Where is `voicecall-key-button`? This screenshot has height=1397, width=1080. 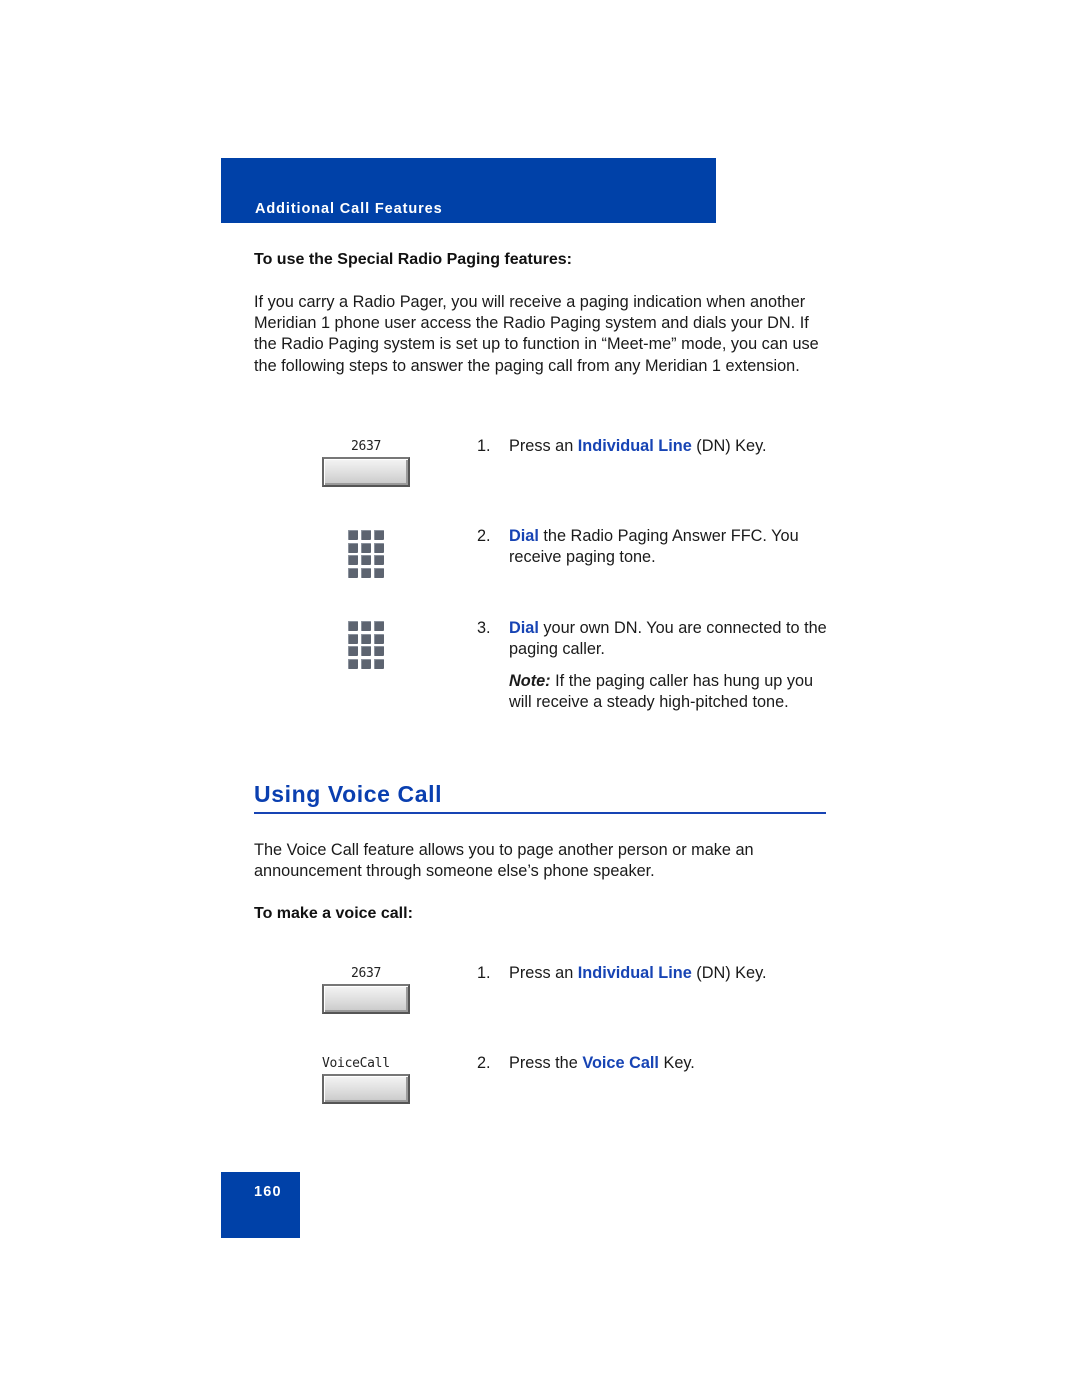 voicecall-key-button is located at coordinates (366, 1089).